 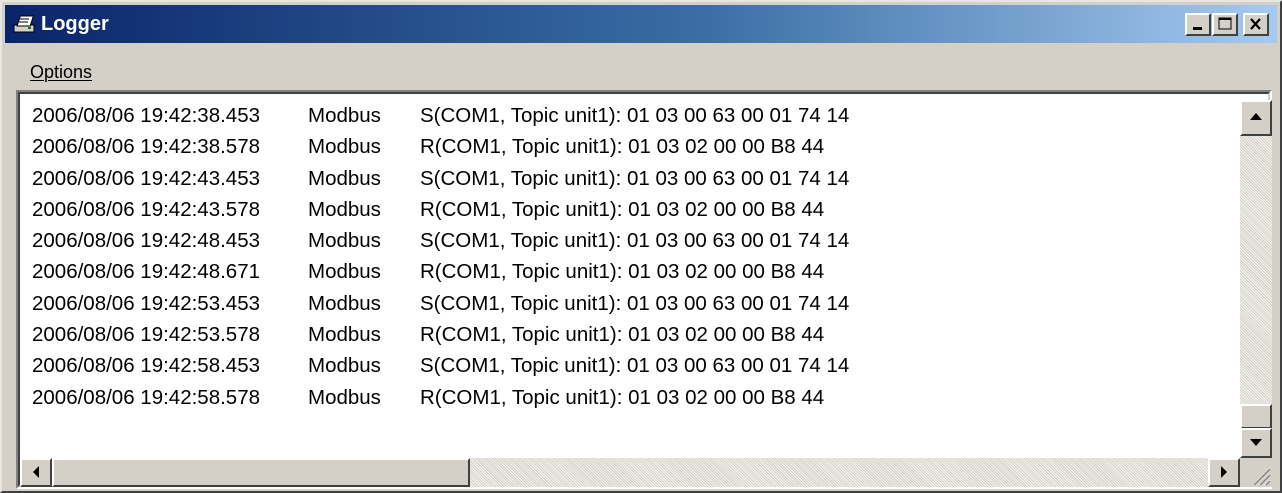 What do you see at coordinates (641, 71) in the screenshot?
I see `menu-bar: Options` at bounding box center [641, 71].